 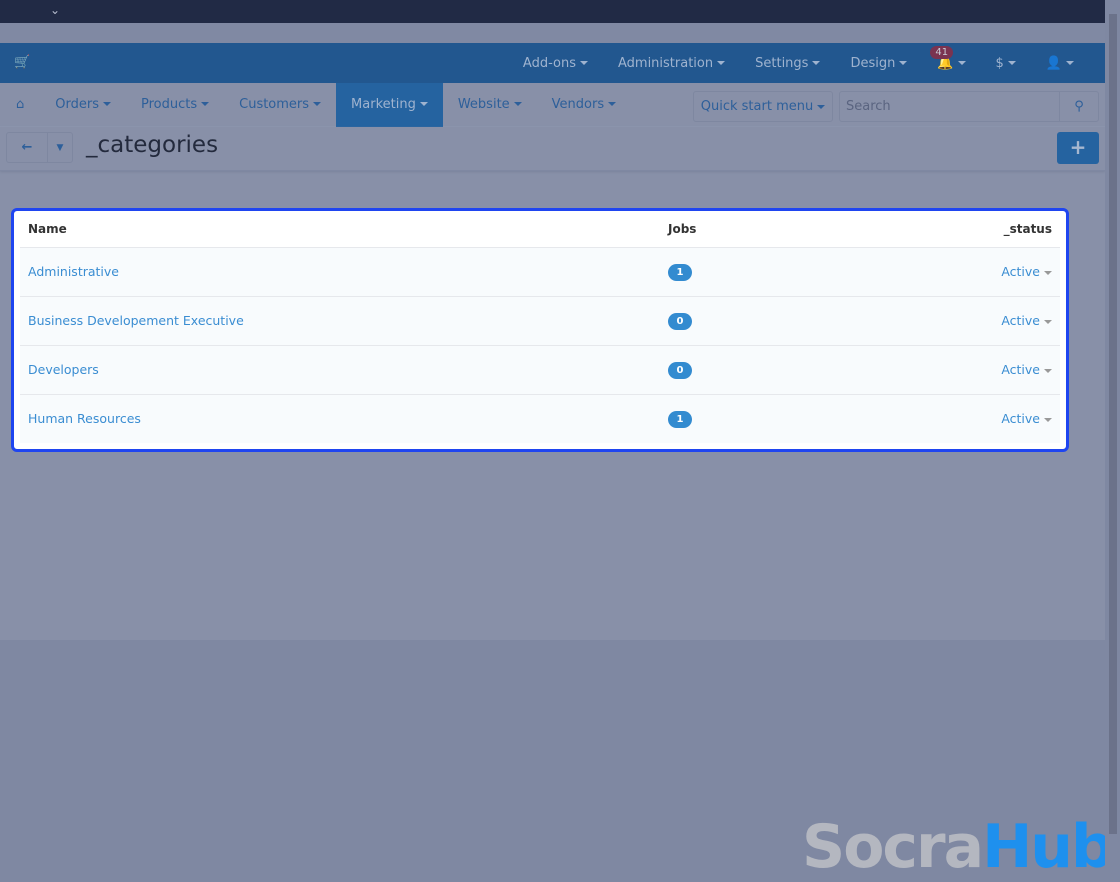 I want to click on notification-badge: 41, so click(x=942, y=52).